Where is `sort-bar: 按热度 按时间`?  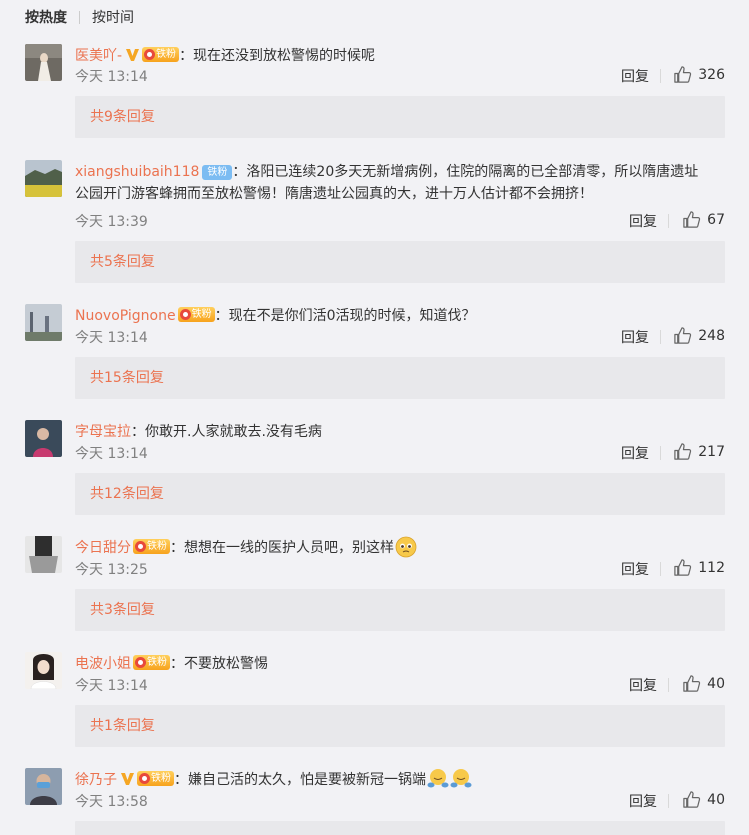 sort-bar: 按热度 按时间 is located at coordinates (79, 17).